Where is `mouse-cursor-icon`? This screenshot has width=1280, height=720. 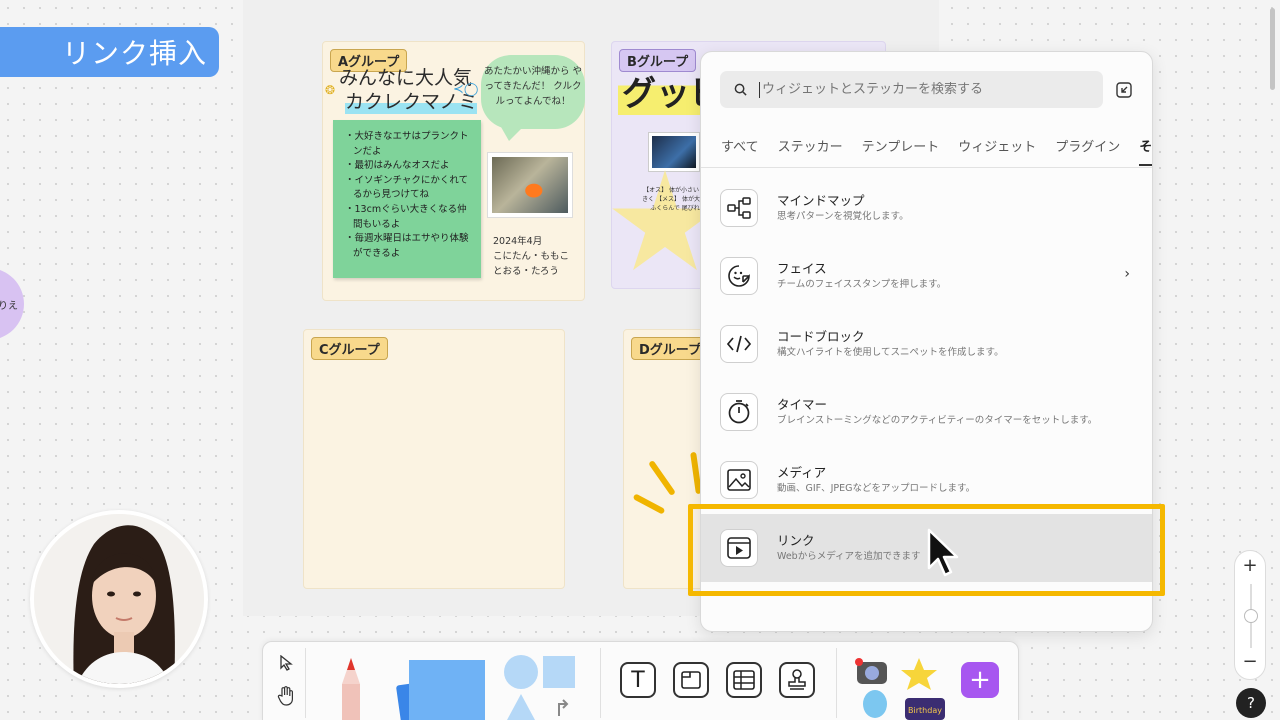 mouse-cursor-icon is located at coordinates (943, 552).